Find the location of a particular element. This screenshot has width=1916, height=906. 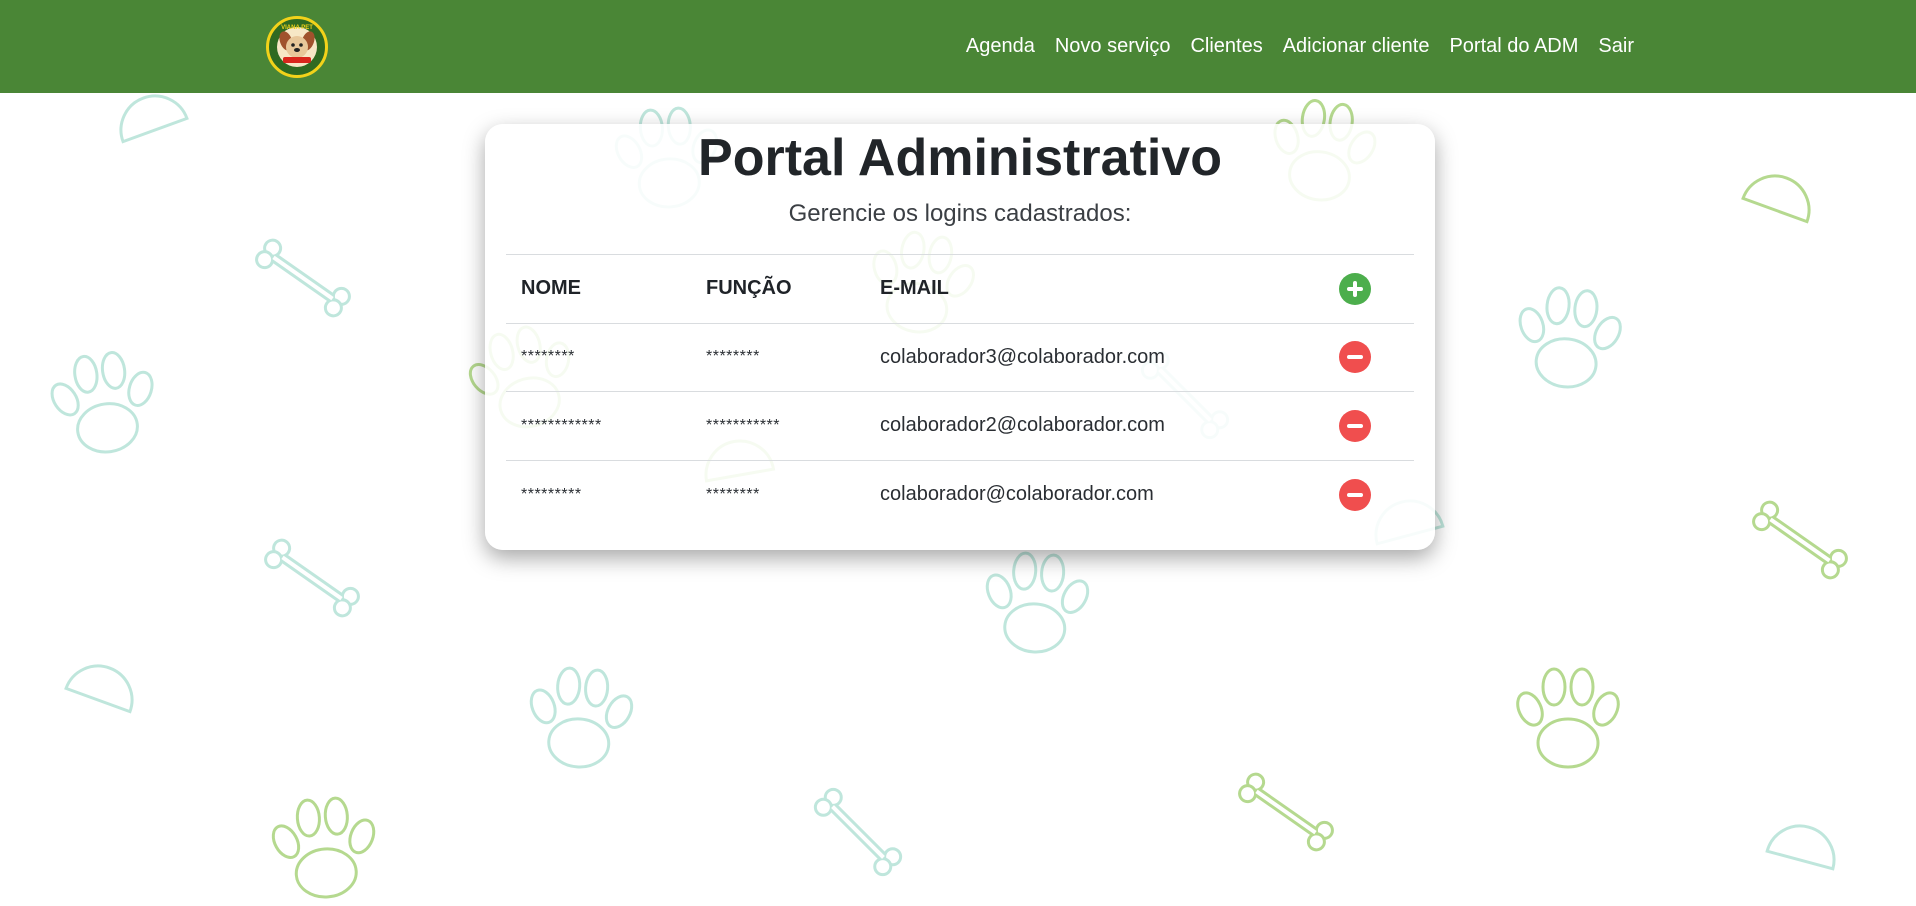

cell-nome: ******** is located at coordinates (548, 357).